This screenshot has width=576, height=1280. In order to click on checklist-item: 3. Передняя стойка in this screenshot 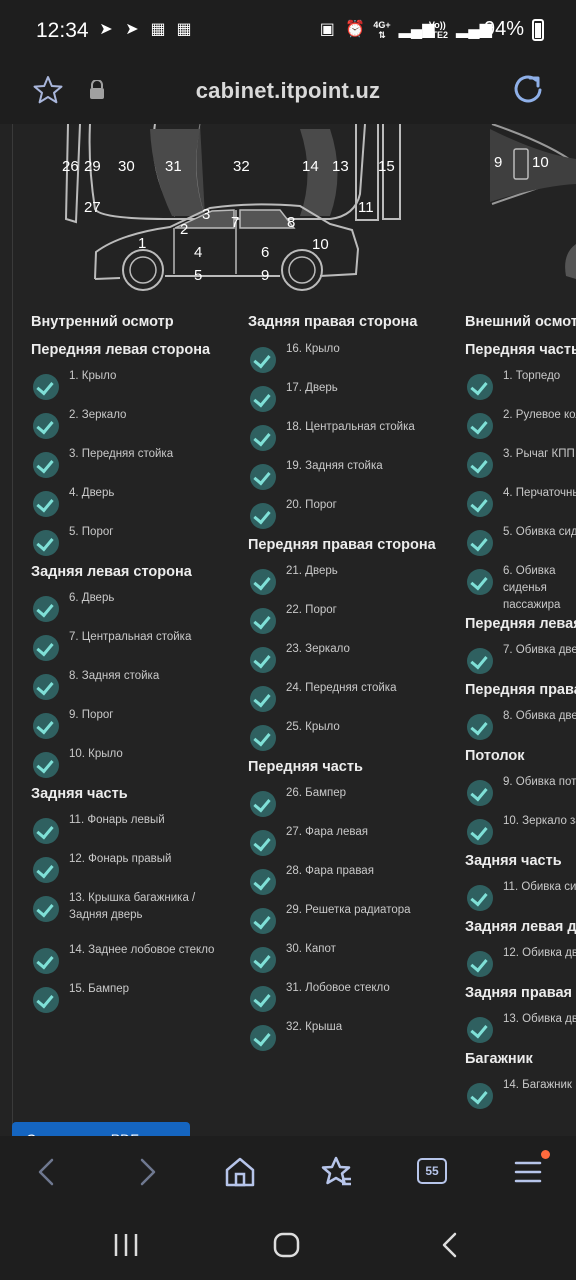, I will do `click(136, 465)`.